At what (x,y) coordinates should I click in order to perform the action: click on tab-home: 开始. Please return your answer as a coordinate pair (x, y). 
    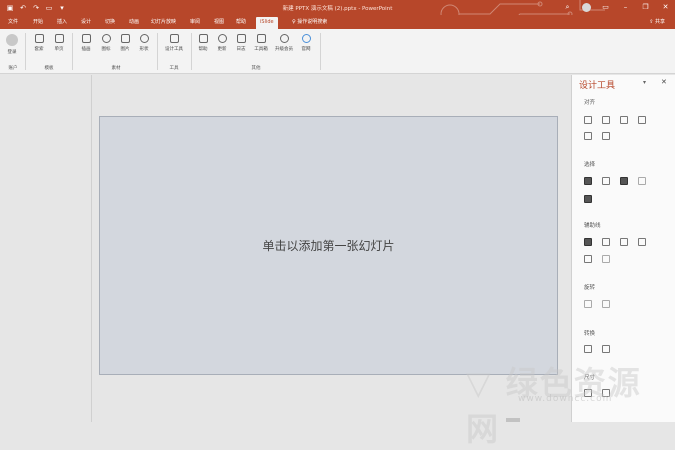
    Looking at the image, I should click on (38, 23).